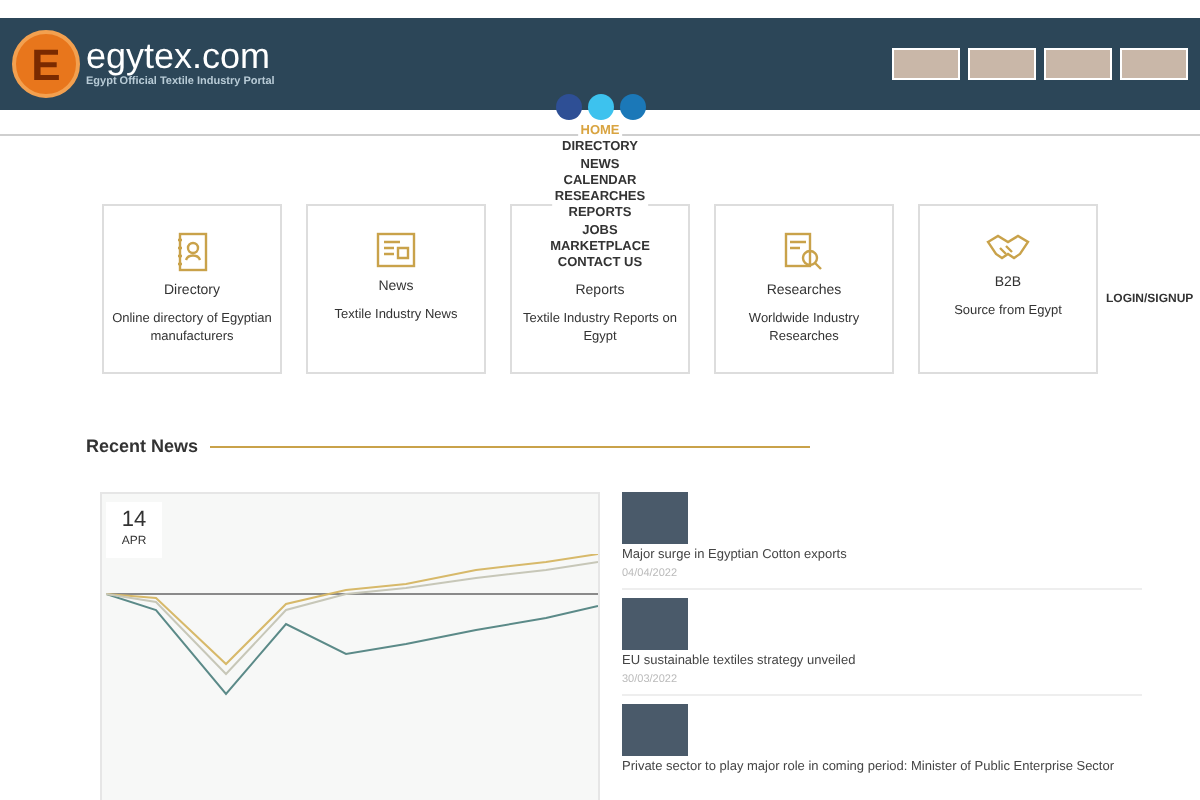 The image size is (1200, 800). I want to click on address-book-icon, so click(192, 252).